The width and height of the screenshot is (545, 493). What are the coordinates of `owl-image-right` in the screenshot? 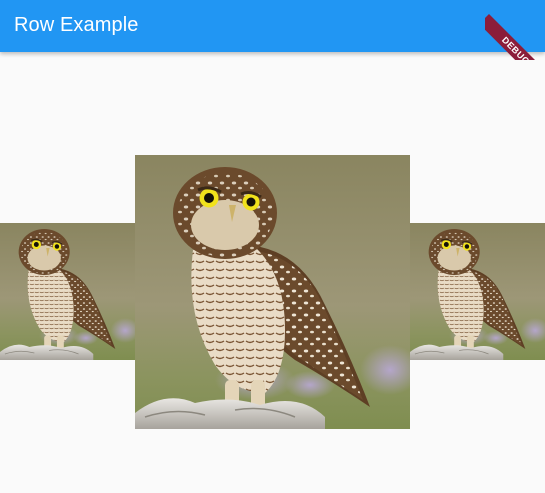 It's located at (477, 291).